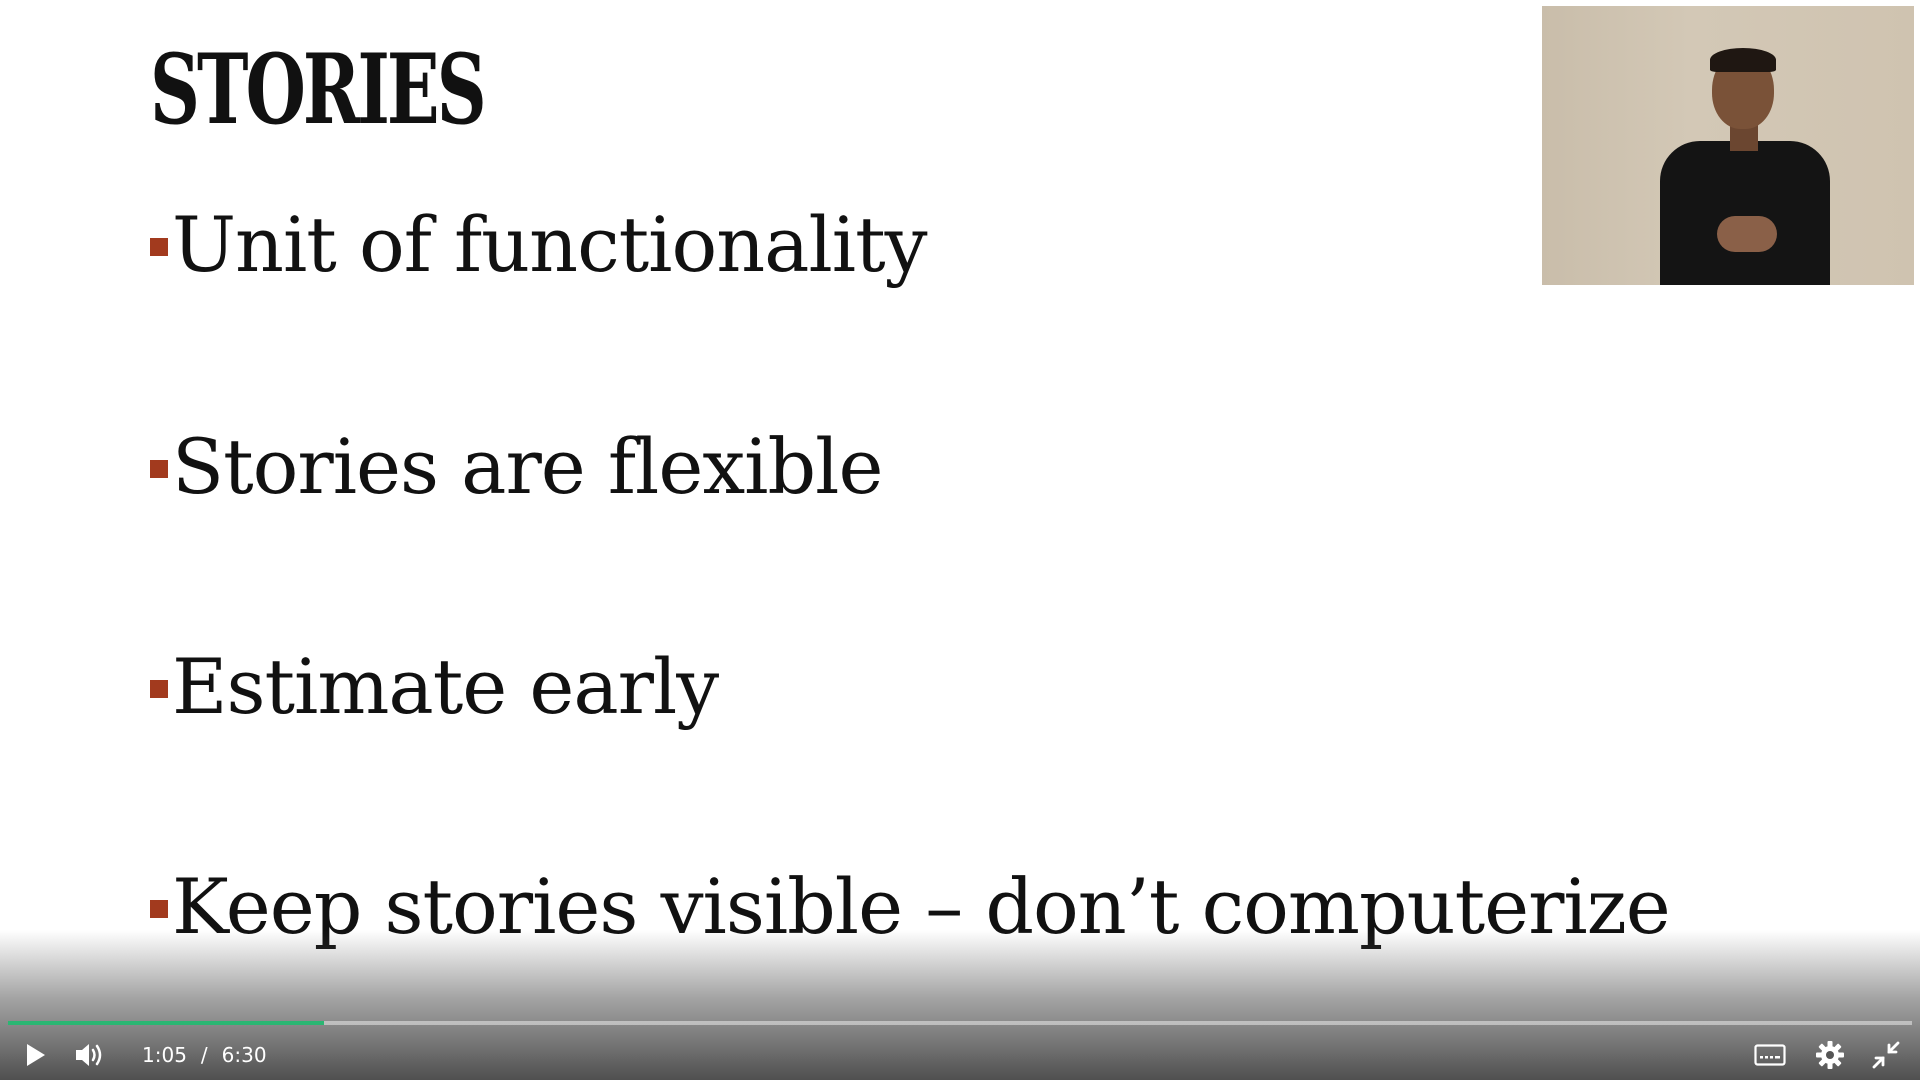 The height and width of the screenshot is (1080, 1920). Describe the element at coordinates (1747, 234) in the screenshot. I see `presenter-hands` at that location.